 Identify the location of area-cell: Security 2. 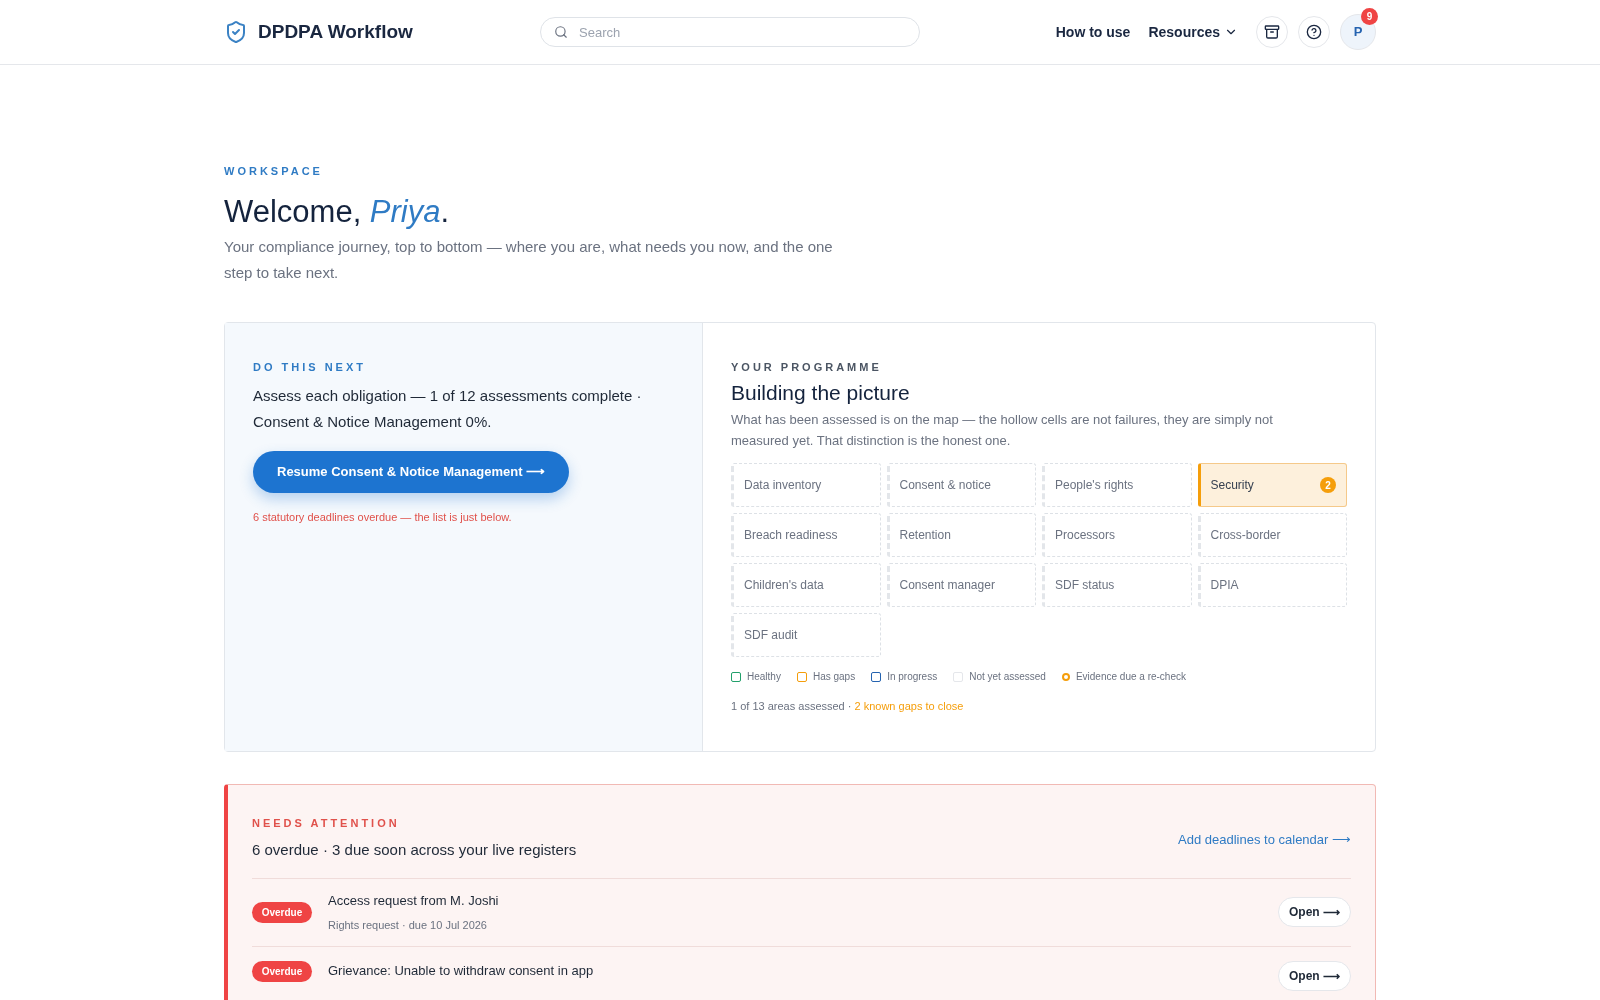
(1272, 485).